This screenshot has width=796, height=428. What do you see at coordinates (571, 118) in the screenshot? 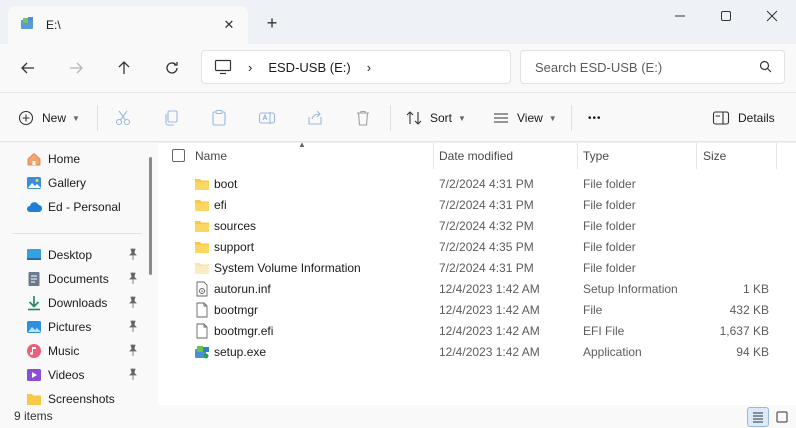
I see `toolbar-divider` at bounding box center [571, 118].